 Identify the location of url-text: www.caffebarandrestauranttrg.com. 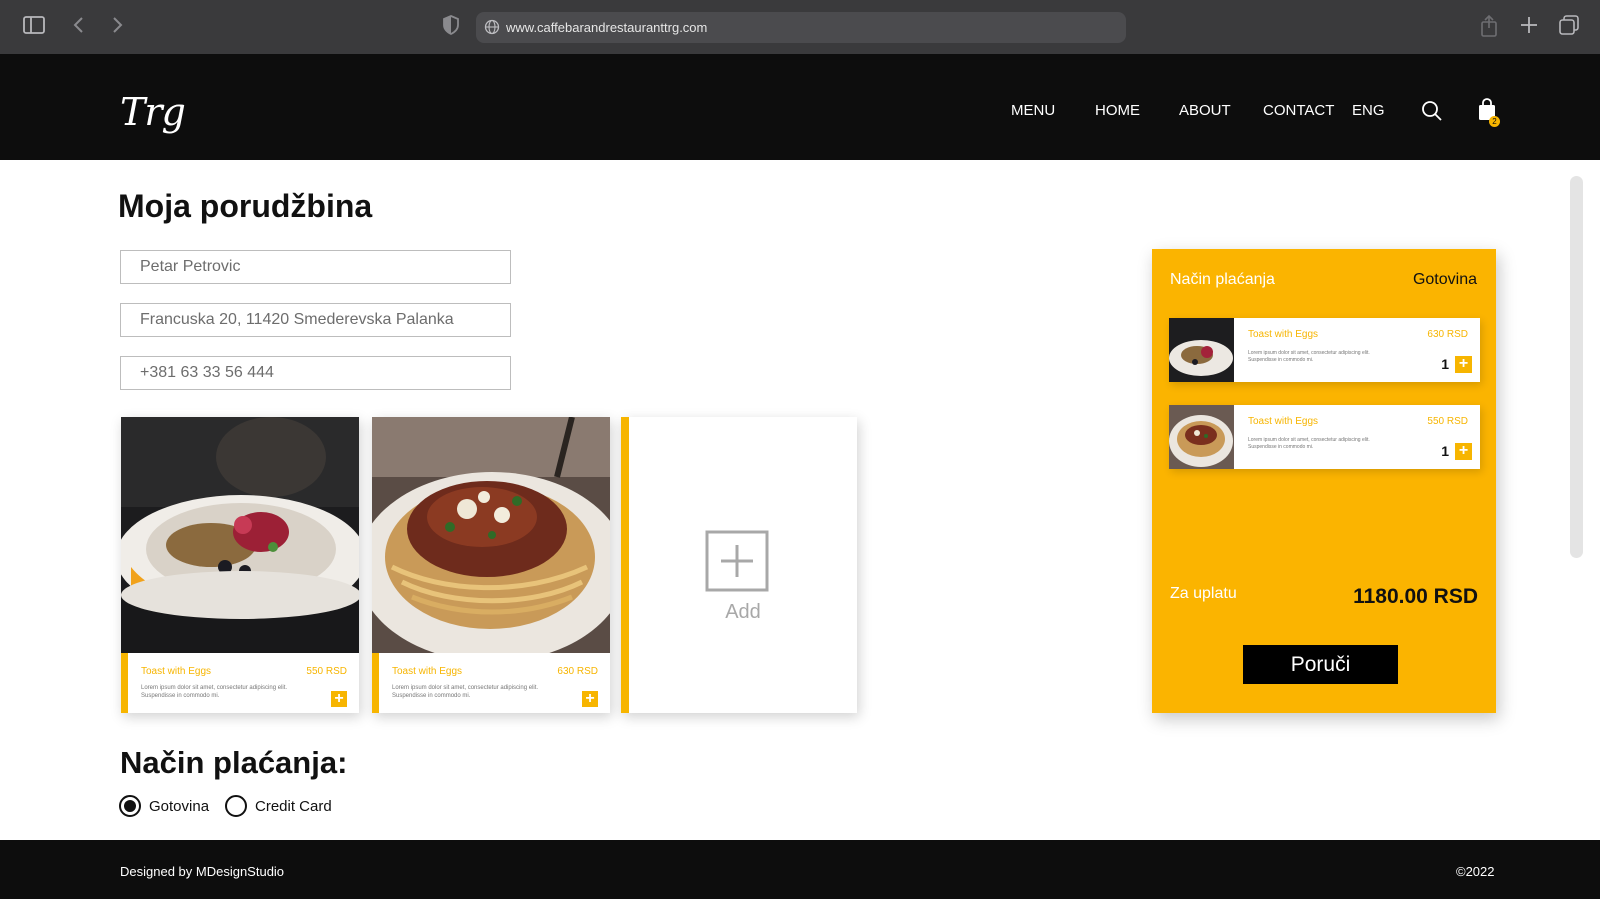
(607, 27).